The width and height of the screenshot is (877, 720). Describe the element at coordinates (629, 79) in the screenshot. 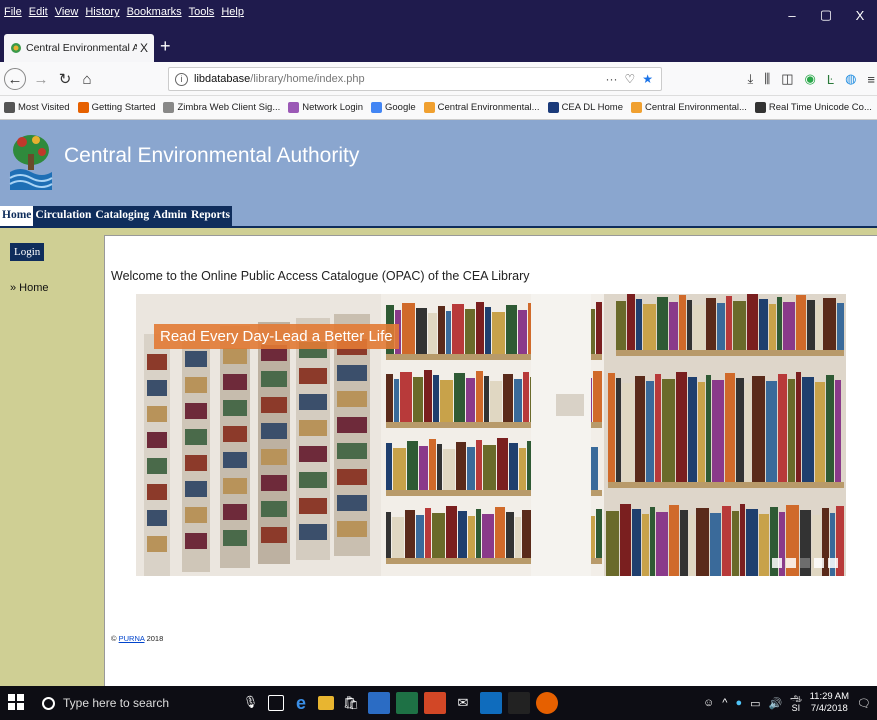

I see `pocket-icon: ♡` at that location.